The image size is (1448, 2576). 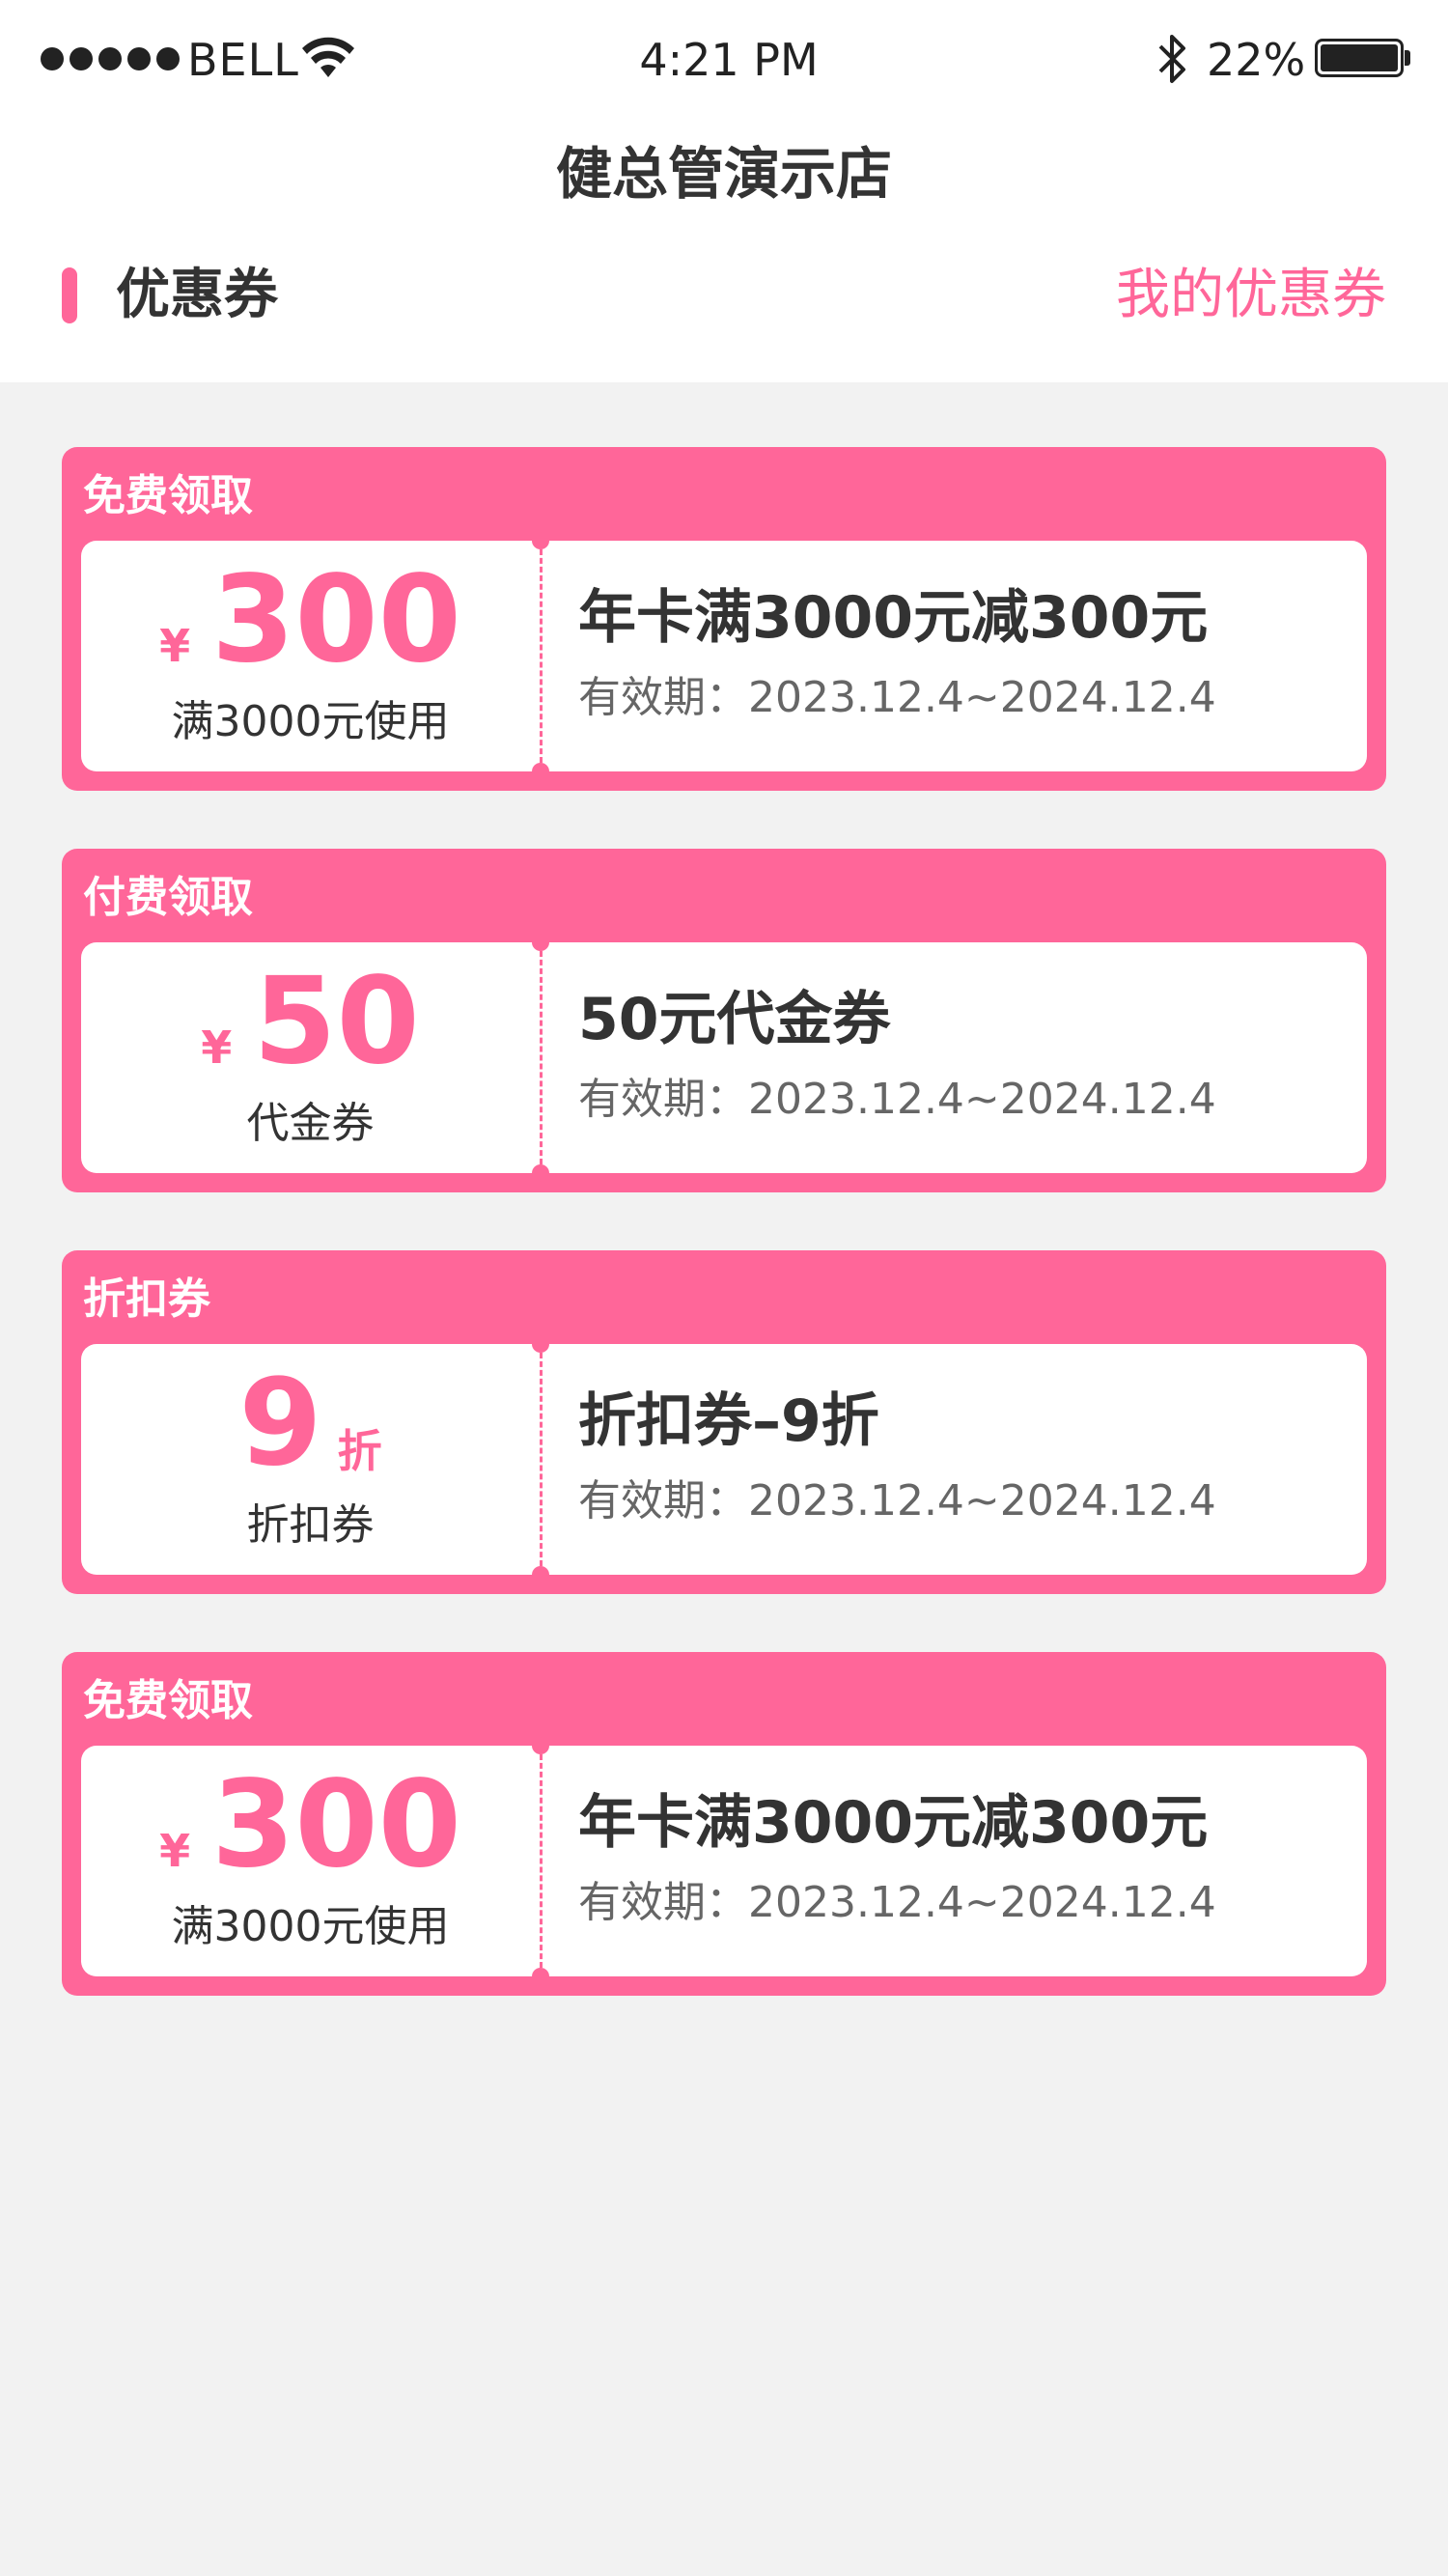 I want to click on coupon-info-section: 50元代金券 有效期：2023.12.4~2024.12.4, so click(x=965, y=1058).